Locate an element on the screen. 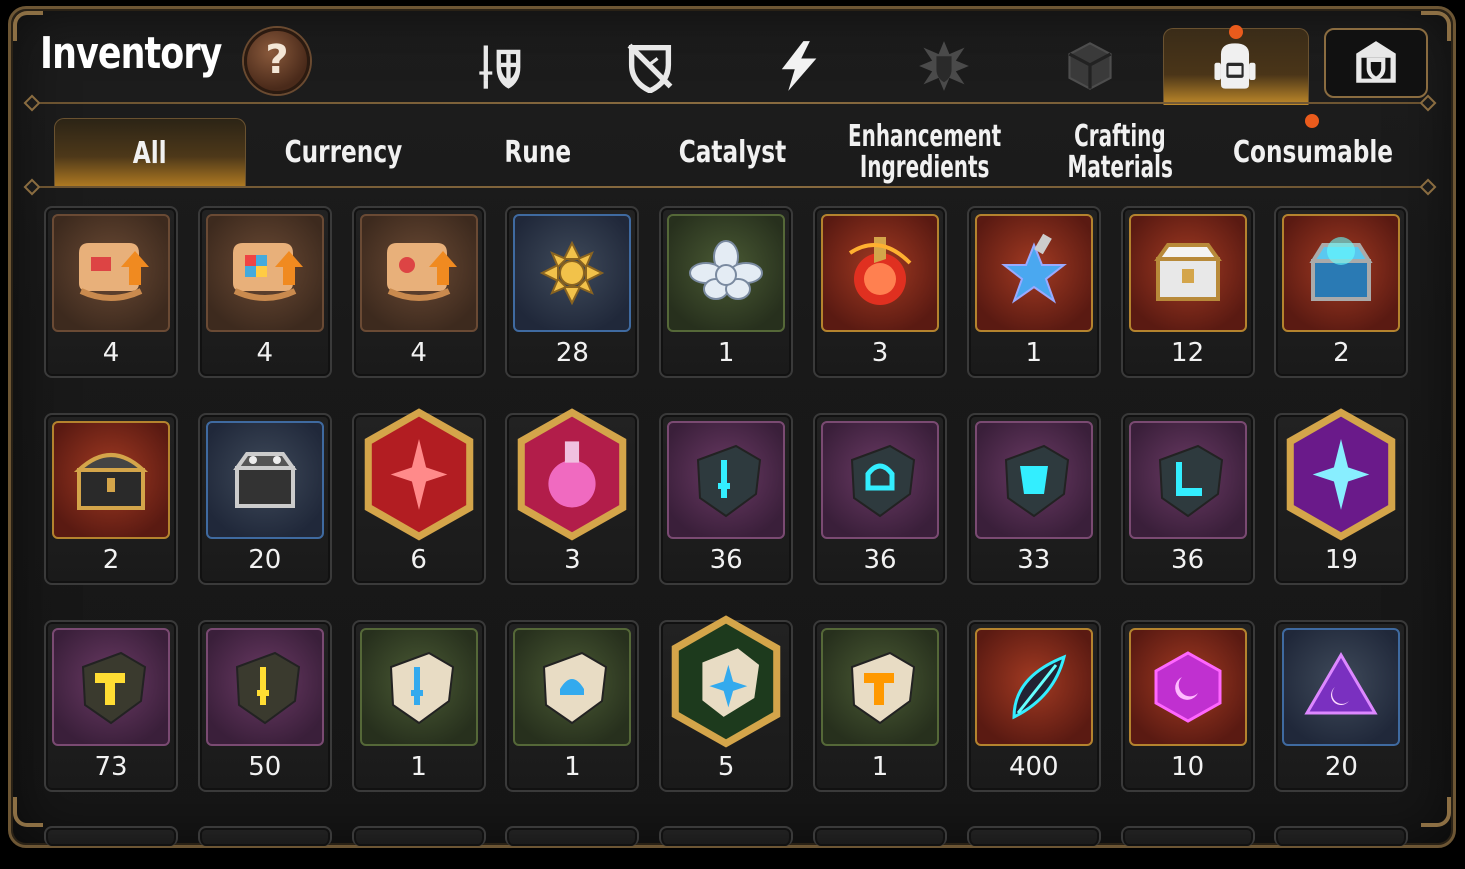 This screenshot has width=1465, height=869. item-count: 3 is located at coordinates (572, 560).